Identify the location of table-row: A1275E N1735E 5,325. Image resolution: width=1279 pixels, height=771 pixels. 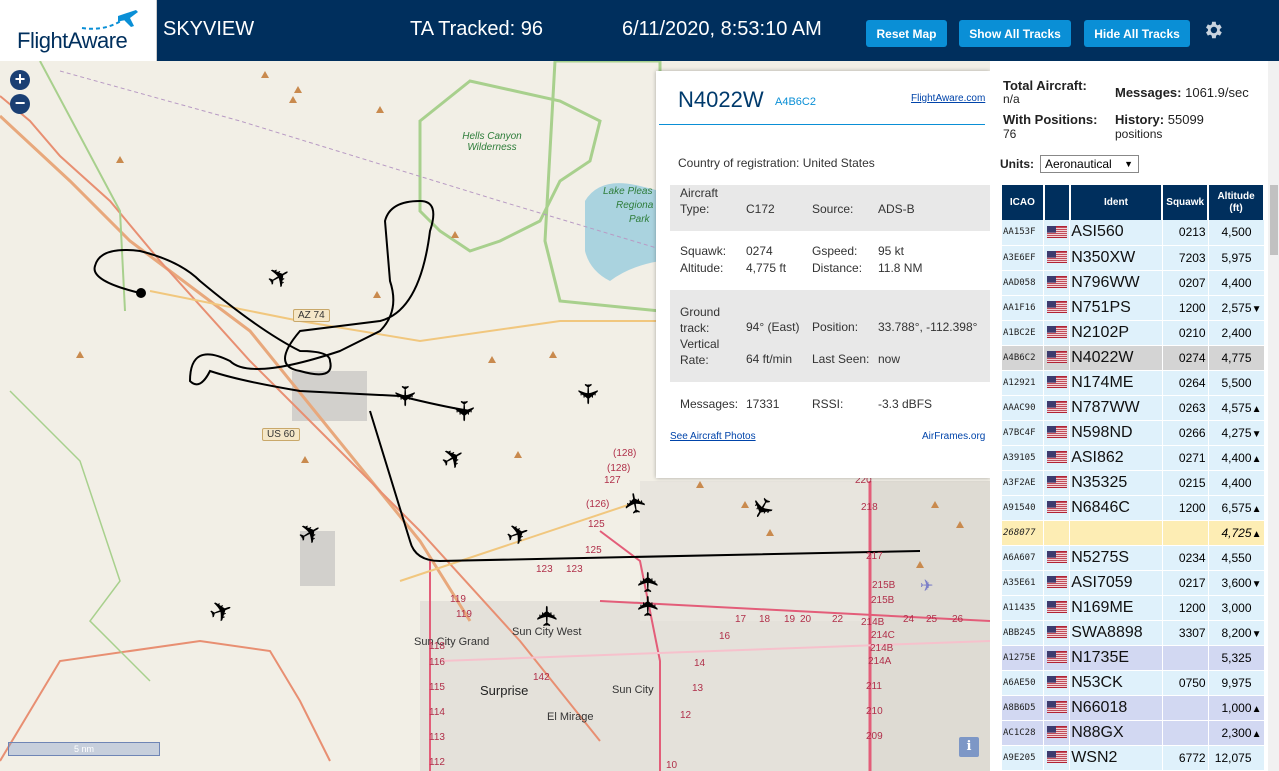
(1133, 658).